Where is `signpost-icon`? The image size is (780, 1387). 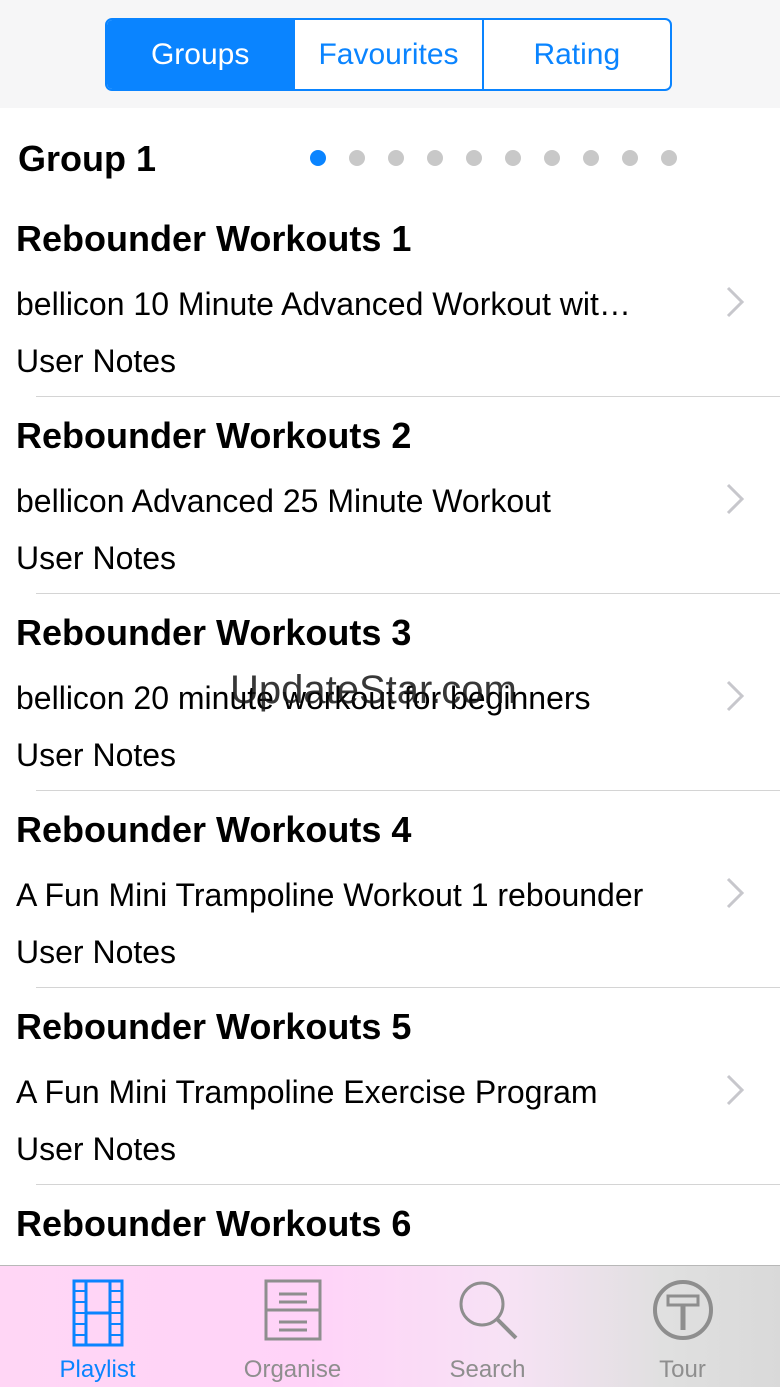 signpost-icon is located at coordinates (682, 1310).